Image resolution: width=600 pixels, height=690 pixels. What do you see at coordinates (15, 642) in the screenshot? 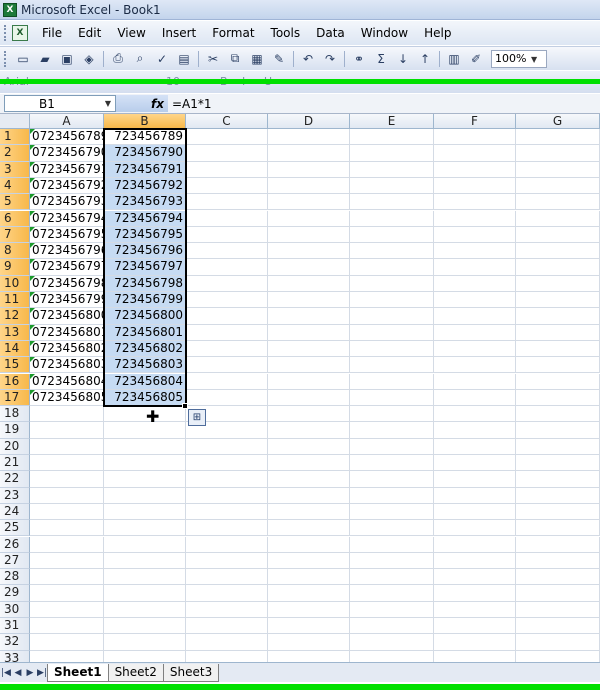
I see `row-header: 32` at bounding box center [15, 642].